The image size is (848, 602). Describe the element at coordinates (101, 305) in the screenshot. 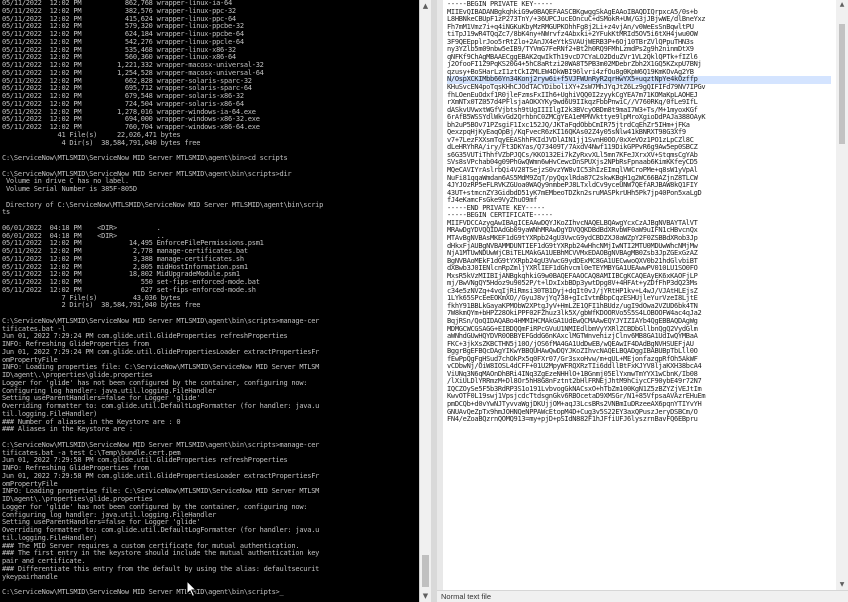

I see `console-line: 2 Dir(s) 38,584,791,040 bytes free` at that location.